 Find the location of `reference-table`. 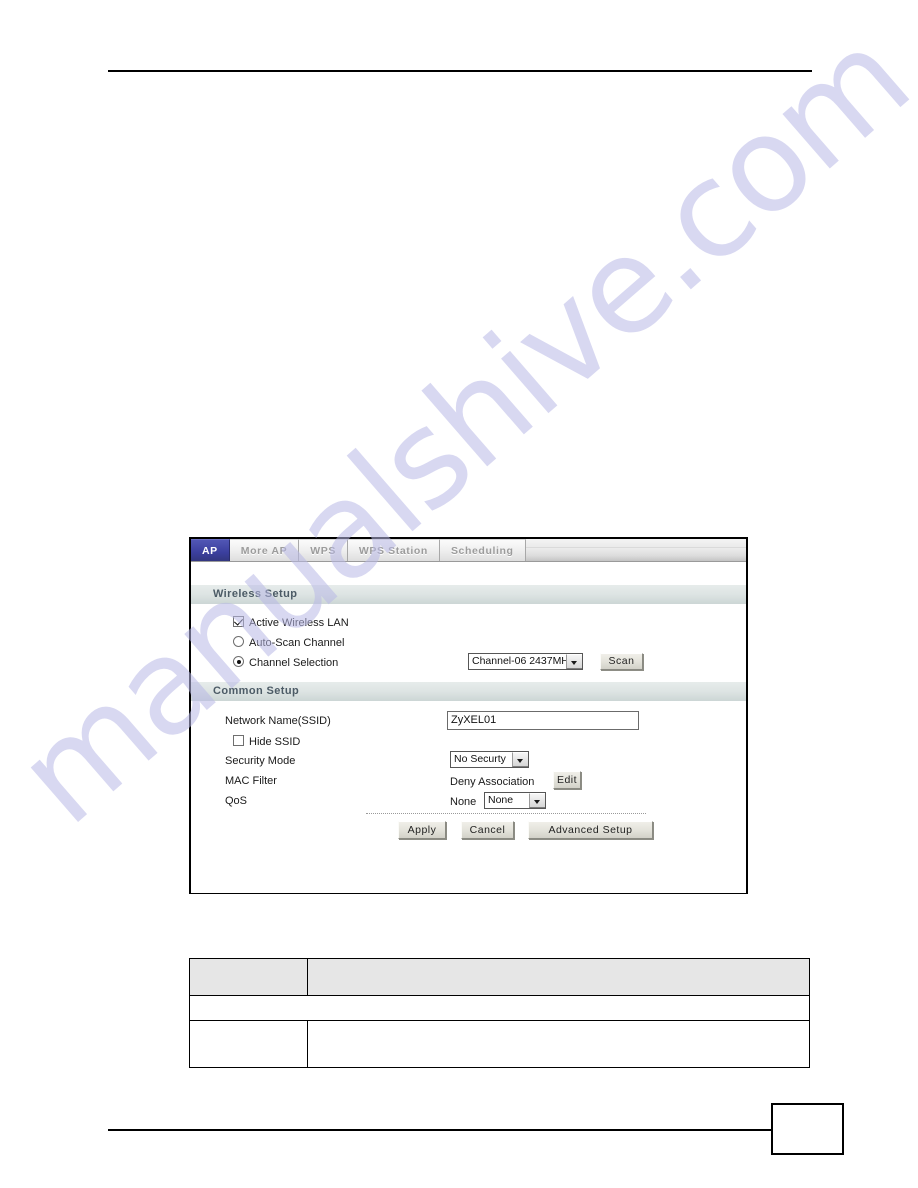

reference-table is located at coordinates (499, 1013).